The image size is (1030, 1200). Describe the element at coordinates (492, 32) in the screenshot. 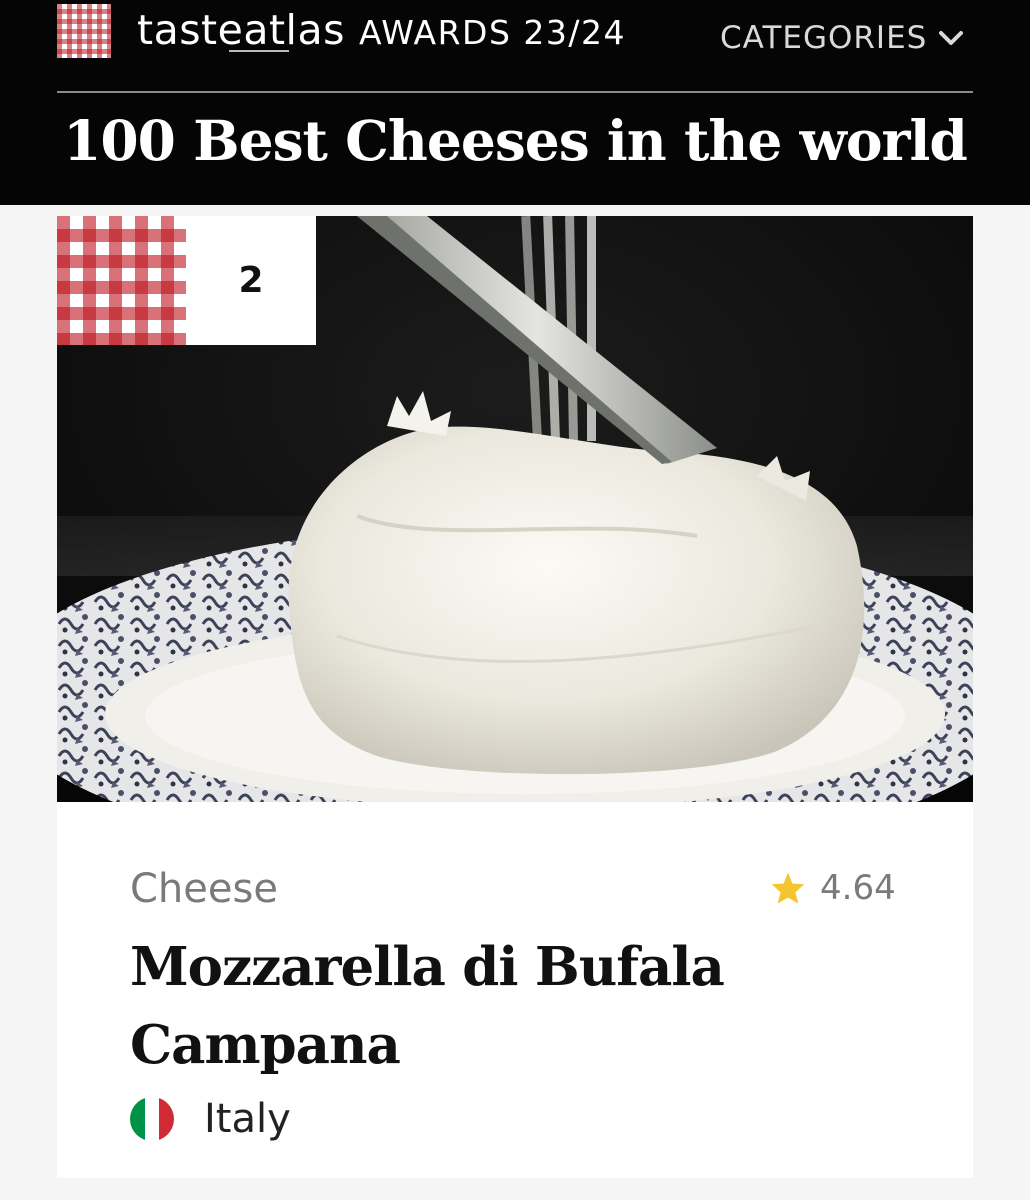

I see `awards-label: AWARDS 23/24` at that location.